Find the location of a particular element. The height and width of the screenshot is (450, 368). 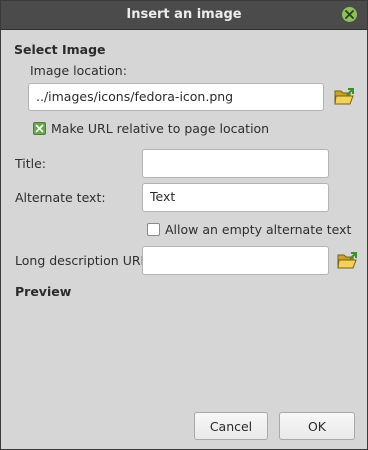

image-location-label: Image location: is located at coordinates (78, 70).